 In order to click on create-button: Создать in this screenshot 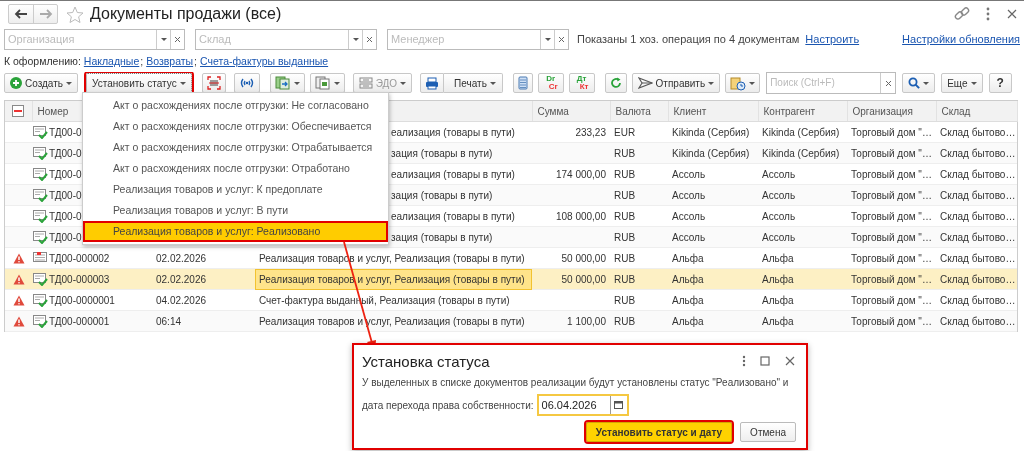, I will do `click(41, 83)`.